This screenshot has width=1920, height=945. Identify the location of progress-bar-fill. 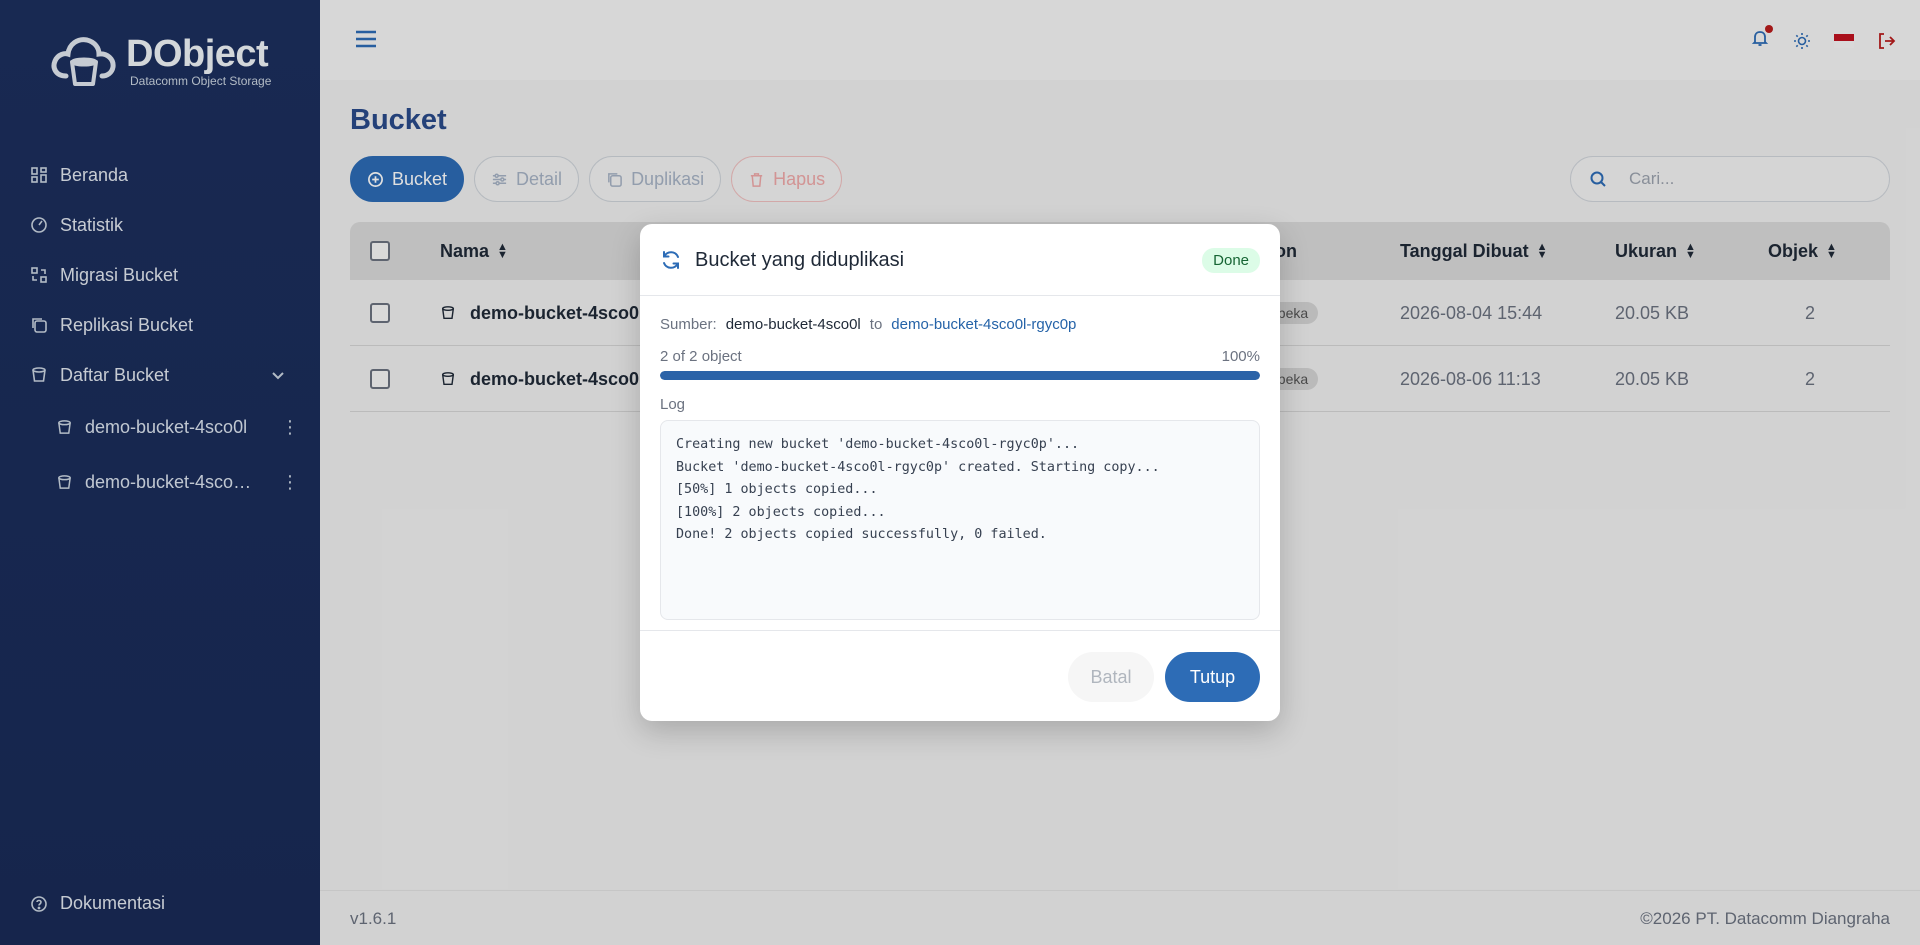
(960, 375).